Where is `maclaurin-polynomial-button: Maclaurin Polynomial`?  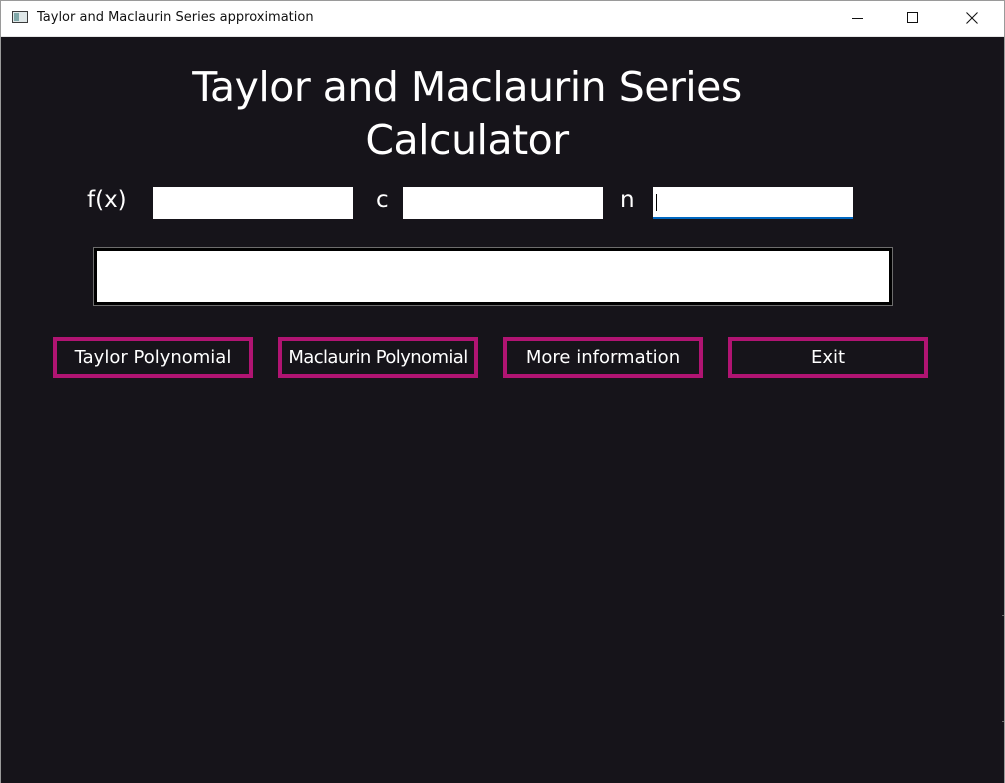 maclaurin-polynomial-button: Maclaurin Polynomial is located at coordinates (378, 357).